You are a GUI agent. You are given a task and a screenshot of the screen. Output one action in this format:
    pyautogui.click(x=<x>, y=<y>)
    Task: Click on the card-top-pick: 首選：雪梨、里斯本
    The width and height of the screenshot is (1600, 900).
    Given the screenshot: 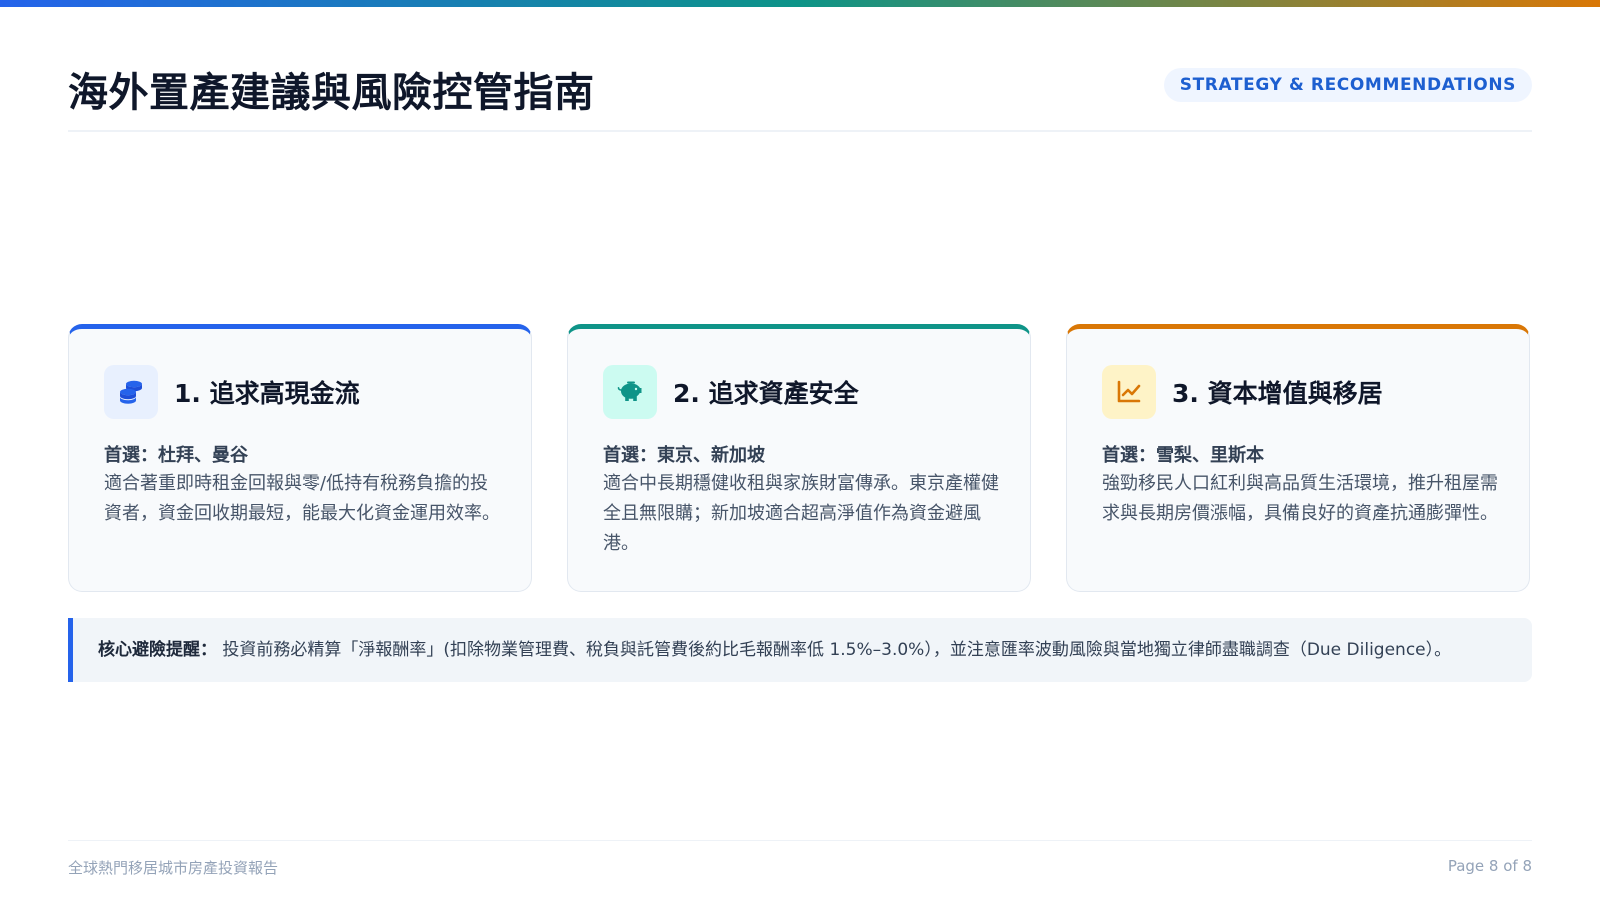 What is the action you would take?
    pyautogui.click(x=1183, y=455)
    